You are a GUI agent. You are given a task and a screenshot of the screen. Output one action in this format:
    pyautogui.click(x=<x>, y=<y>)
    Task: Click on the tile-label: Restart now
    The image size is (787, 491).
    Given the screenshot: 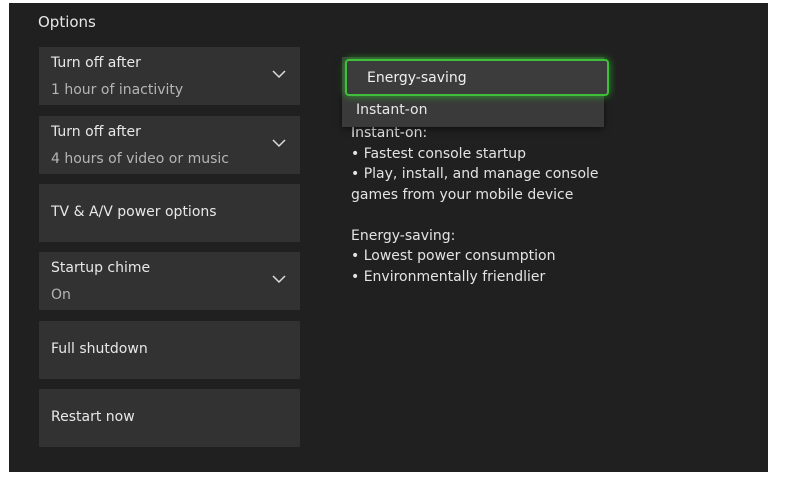 What is the action you would take?
    pyautogui.click(x=93, y=417)
    